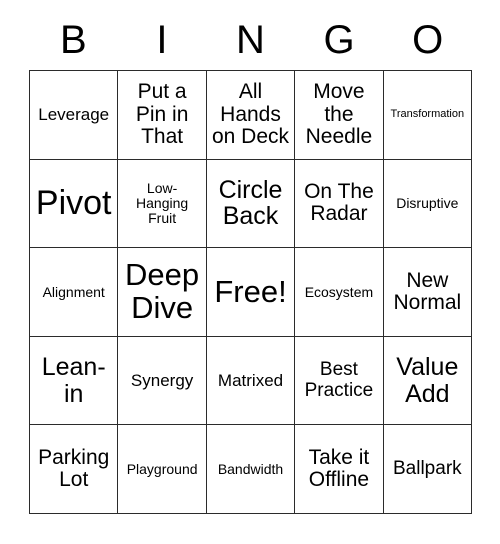 The image size is (500, 544). I want to click on bingo-cell-label: Playground, so click(162, 468).